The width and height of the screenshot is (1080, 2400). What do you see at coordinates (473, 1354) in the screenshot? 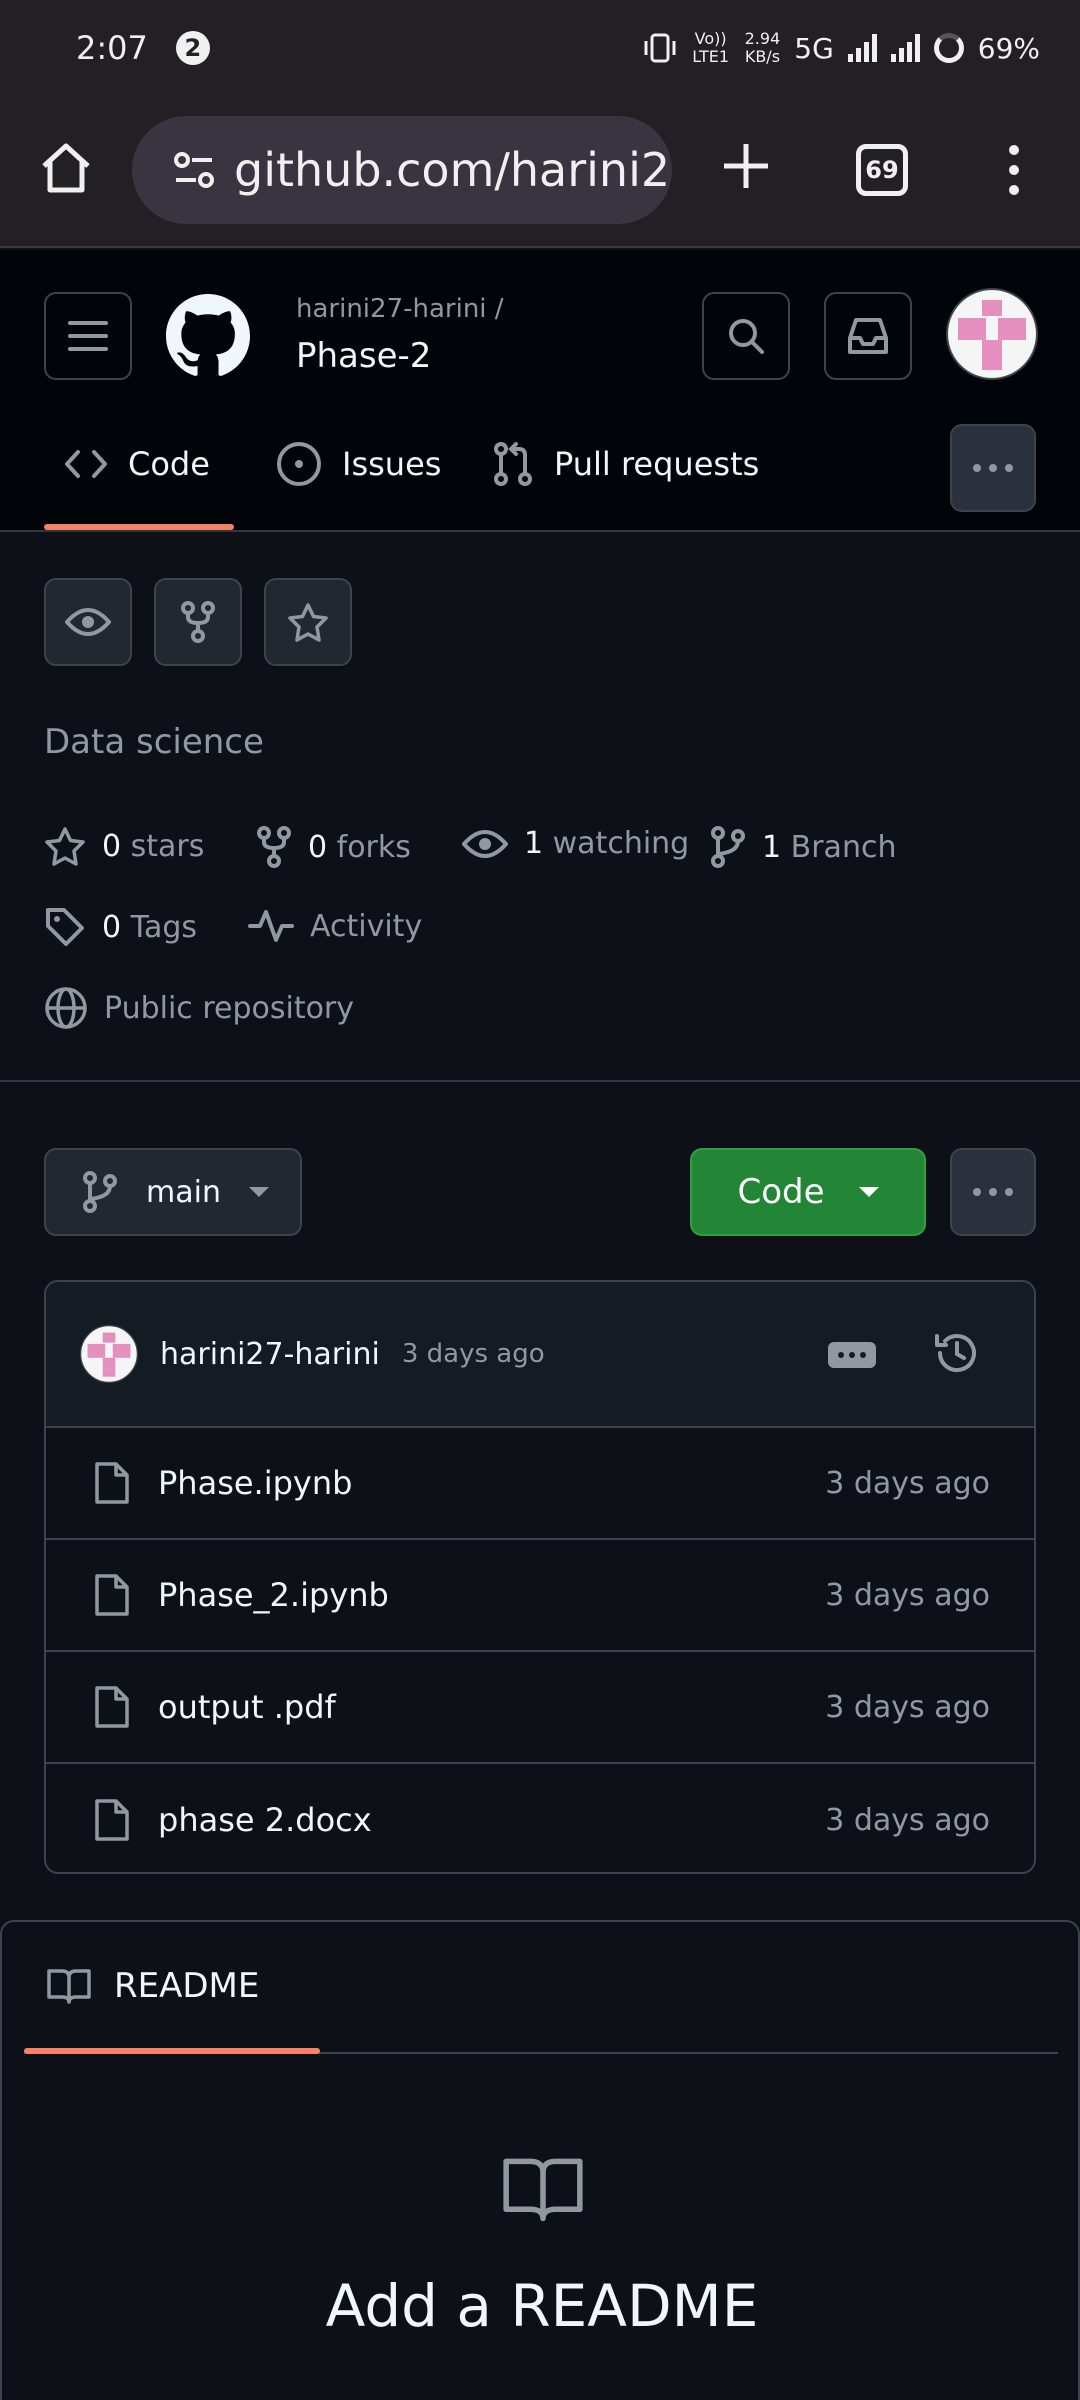
I see `commit-time: 3 days ago` at bounding box center [473, 1354].